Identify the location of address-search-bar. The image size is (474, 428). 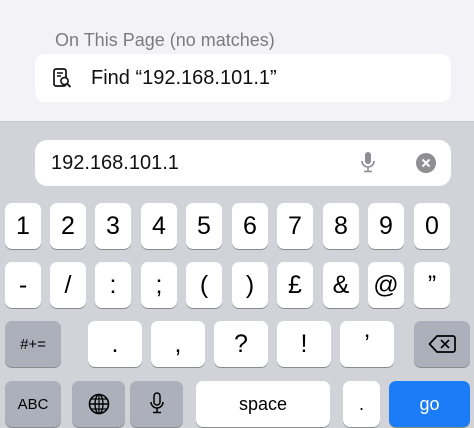
(243, 163).